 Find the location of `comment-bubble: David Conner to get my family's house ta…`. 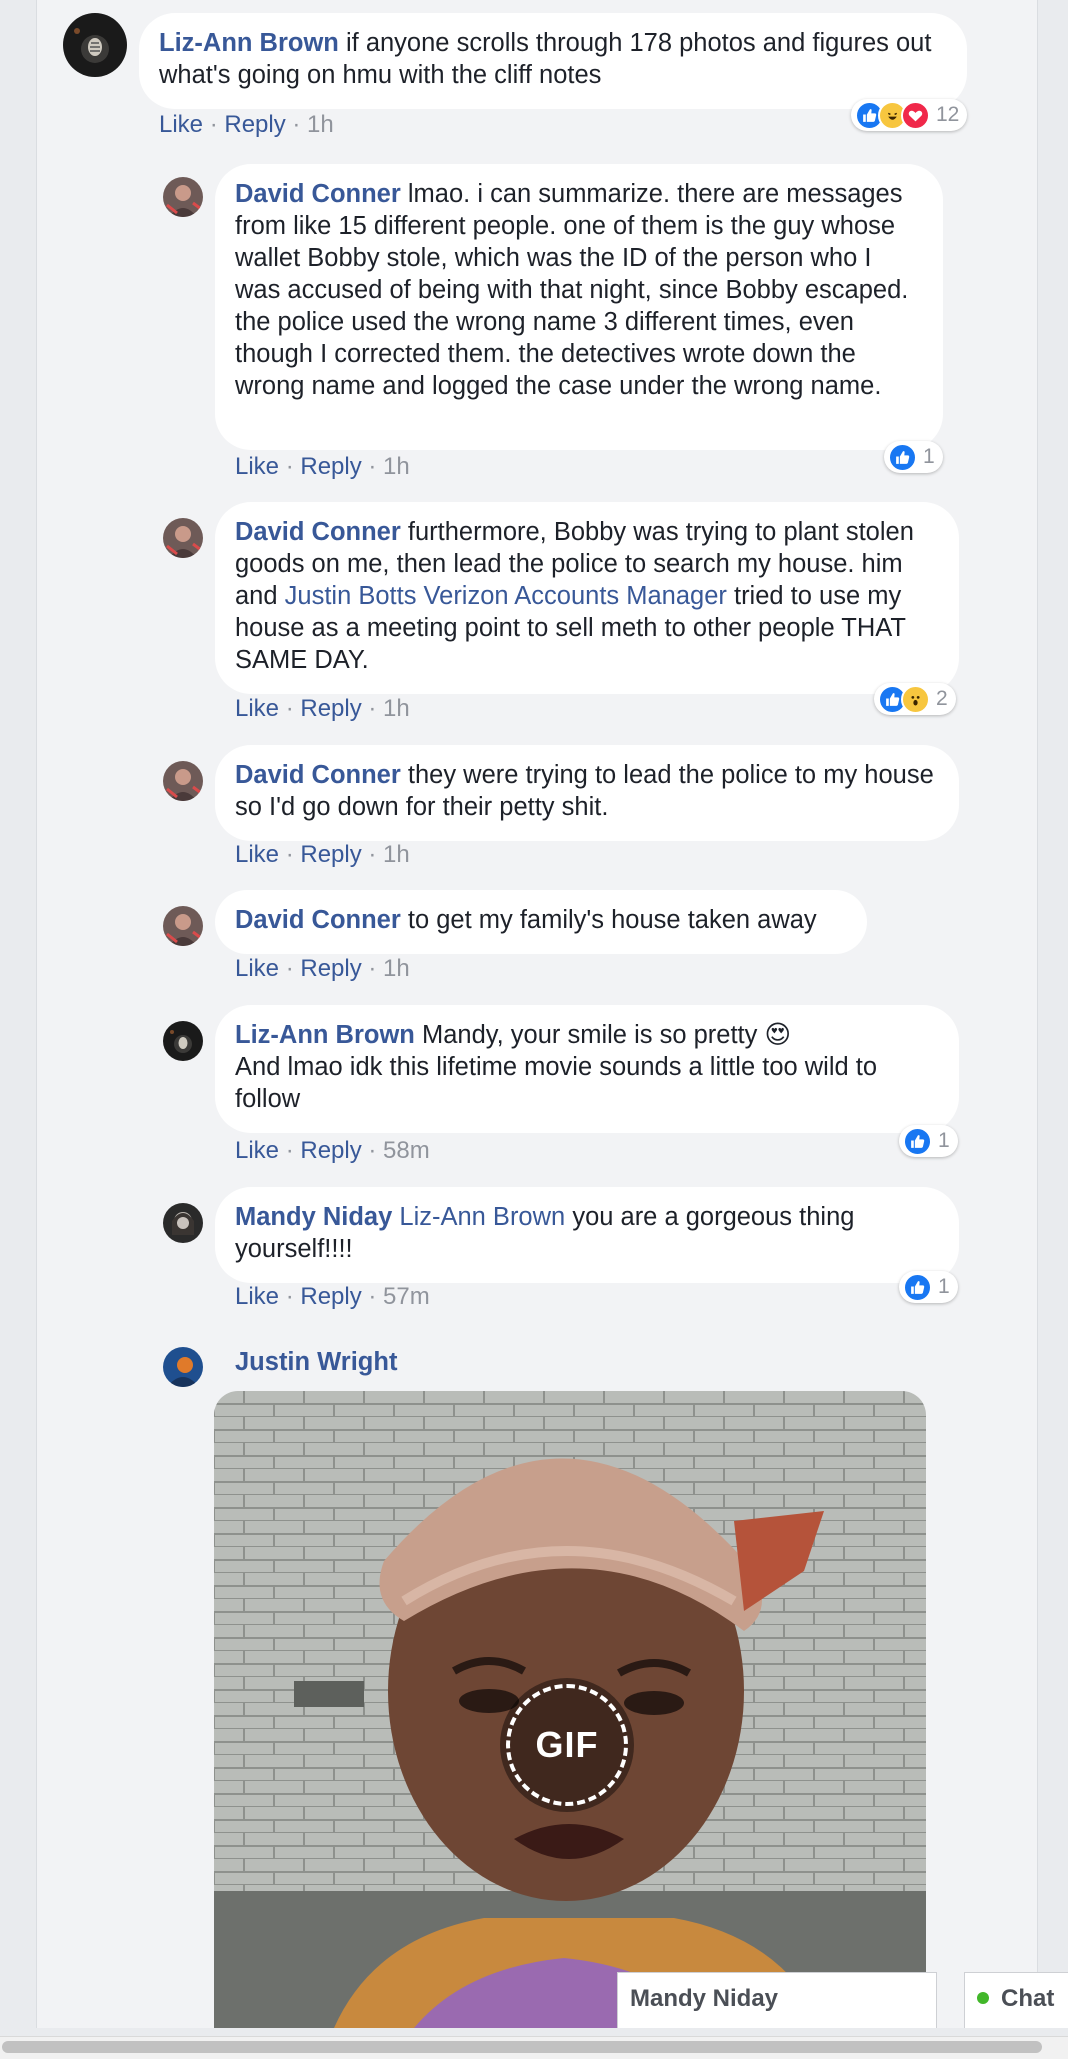

comment-bubble: David Conner to get my family's house ta… is located at coordinates (541, 922).